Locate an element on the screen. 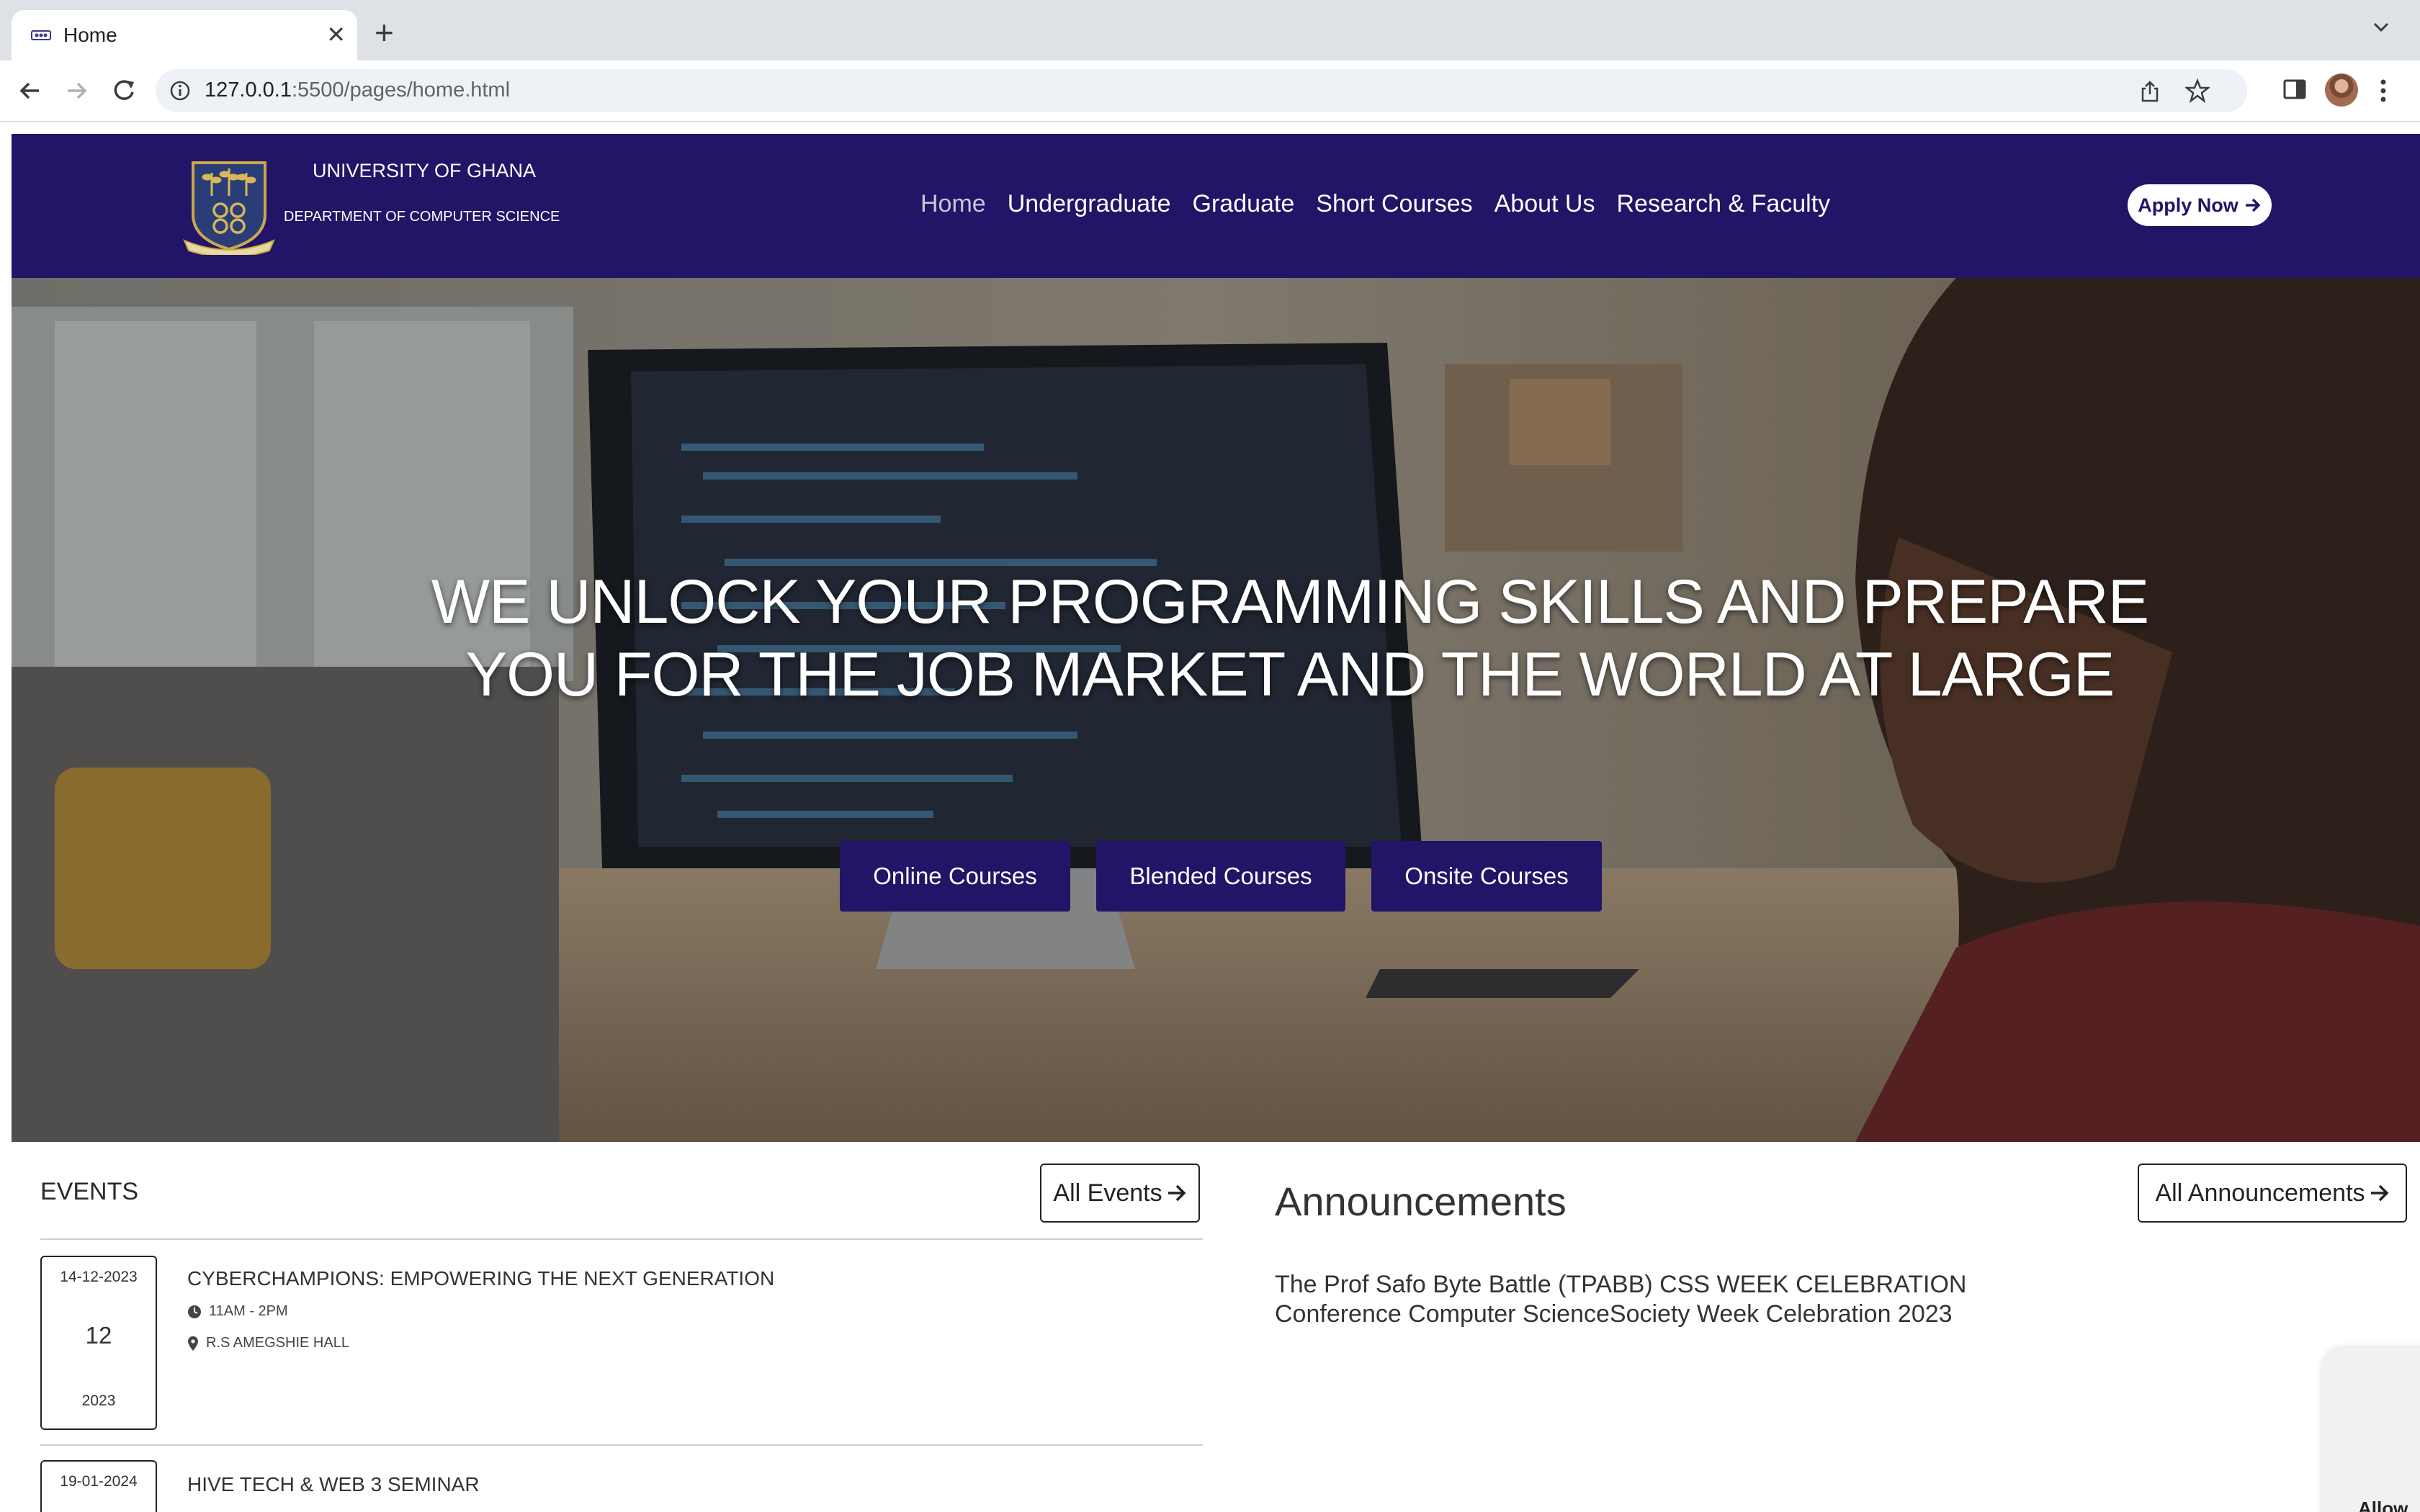  event-year: 2023 is located at coordinates (98, 1400).